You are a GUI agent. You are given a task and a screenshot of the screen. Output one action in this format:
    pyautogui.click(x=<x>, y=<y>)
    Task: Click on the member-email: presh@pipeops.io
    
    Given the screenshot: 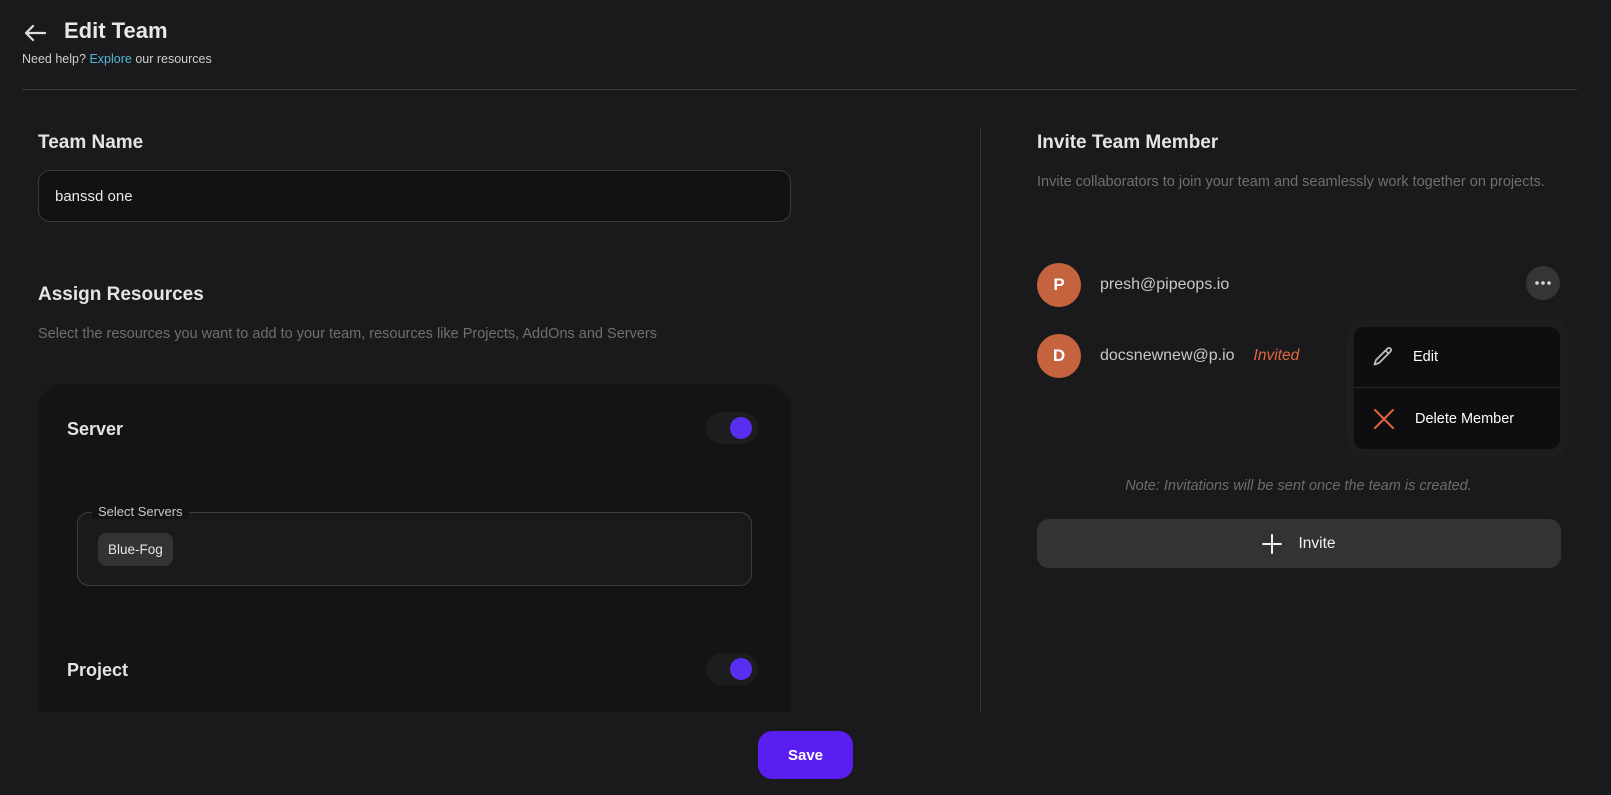 What is the action you would take?
    pyautogui.click(x=1165, y=284)
    